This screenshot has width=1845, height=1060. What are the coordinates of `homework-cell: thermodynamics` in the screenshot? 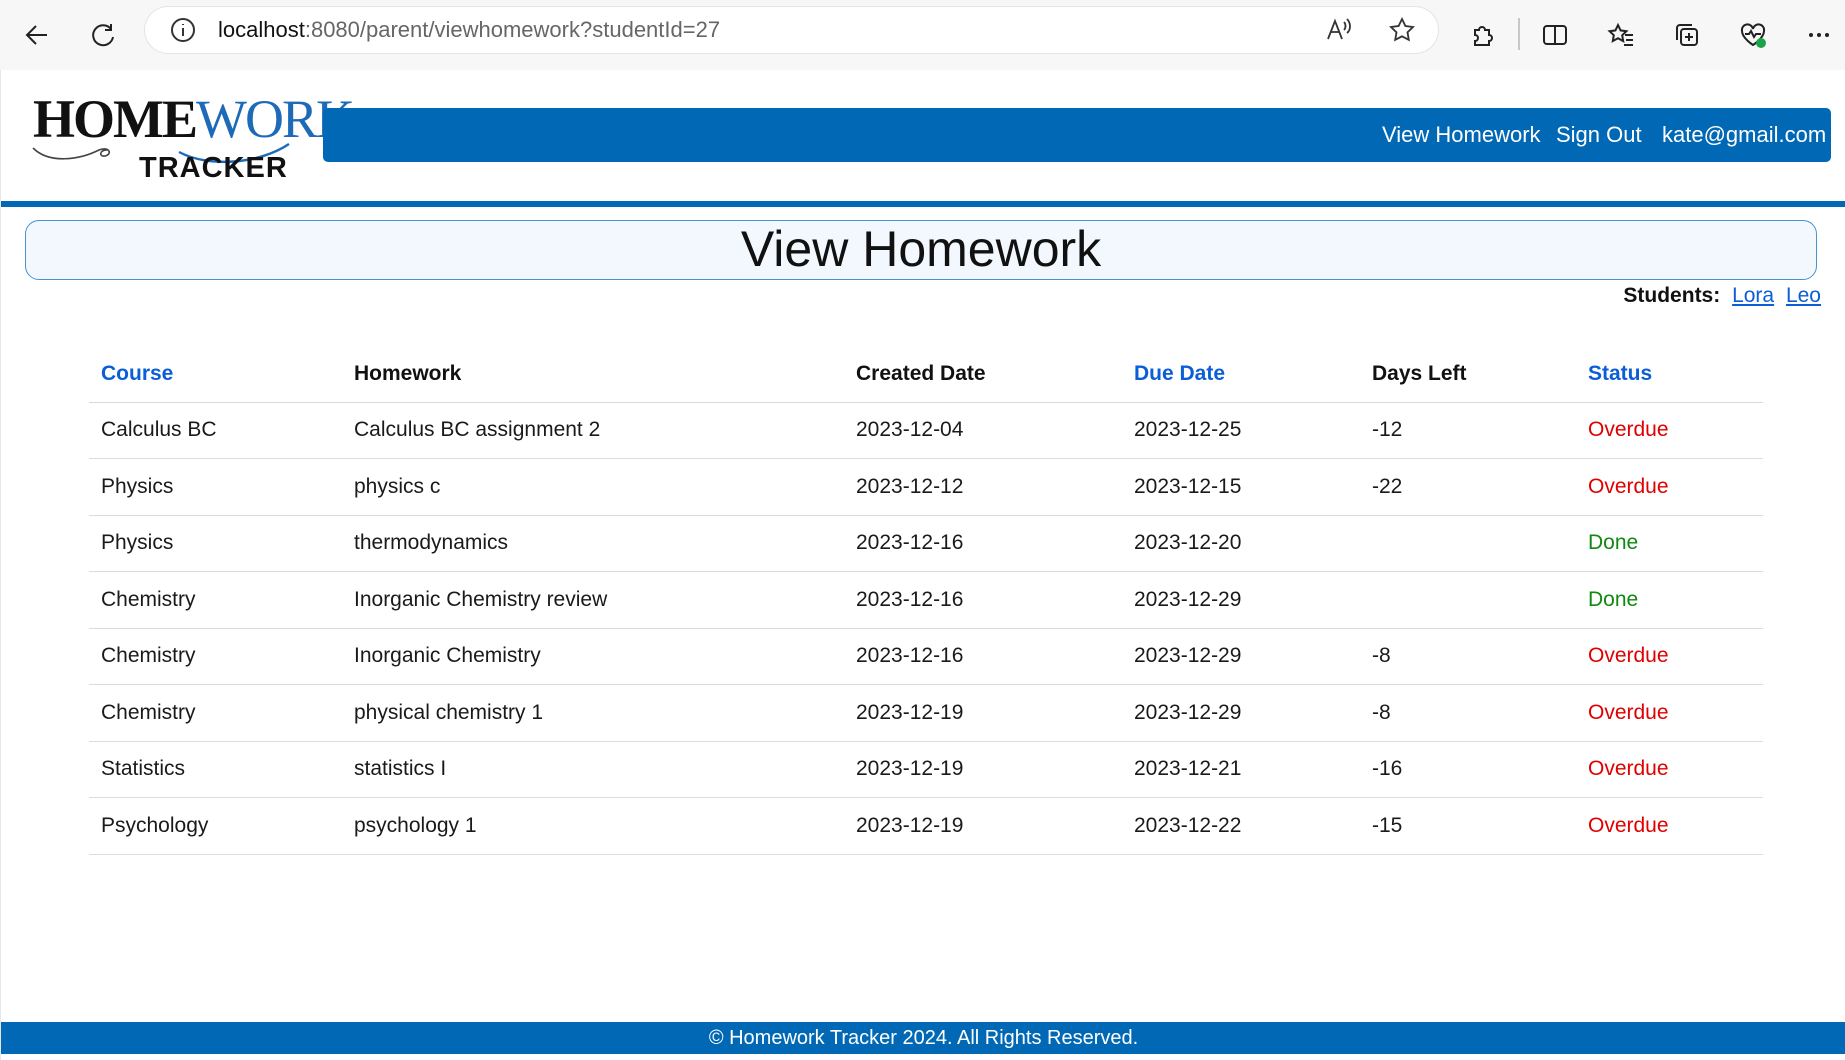 It's located at (593, 543).